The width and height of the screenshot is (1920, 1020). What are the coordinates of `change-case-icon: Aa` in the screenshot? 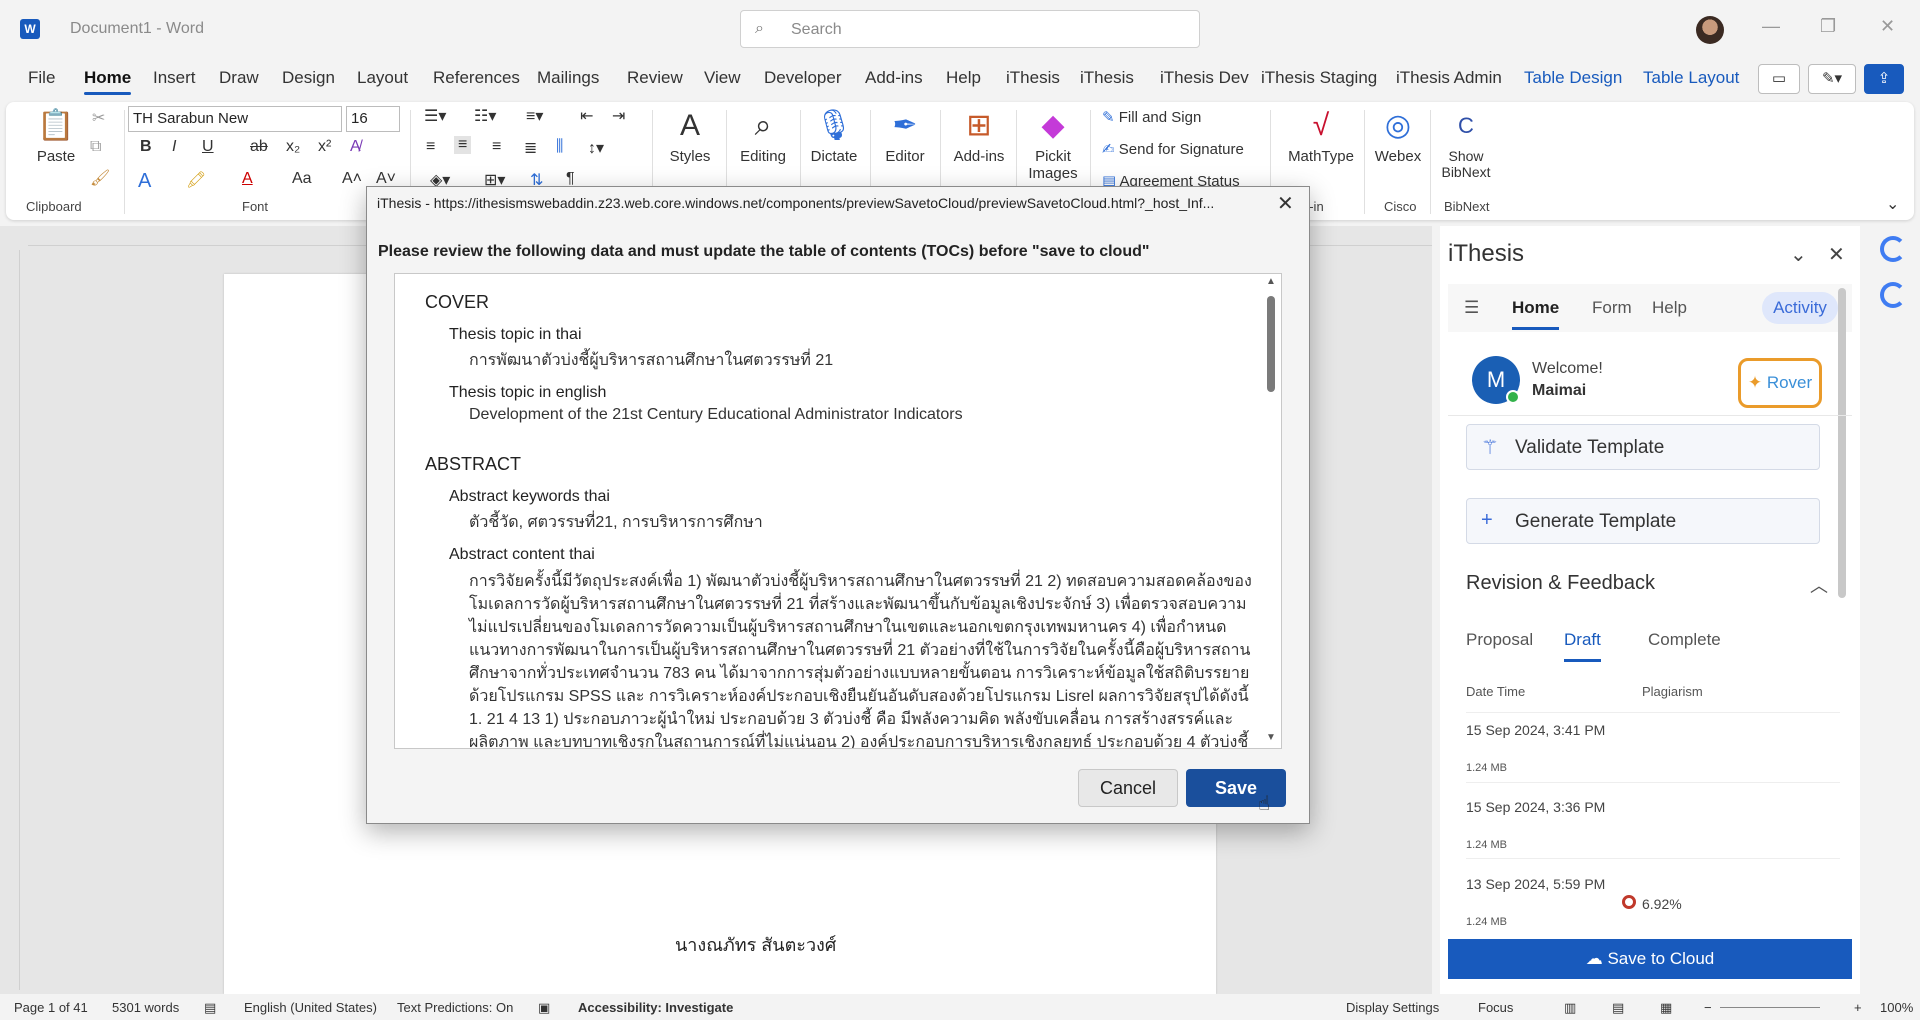 It's located at (302, 179).